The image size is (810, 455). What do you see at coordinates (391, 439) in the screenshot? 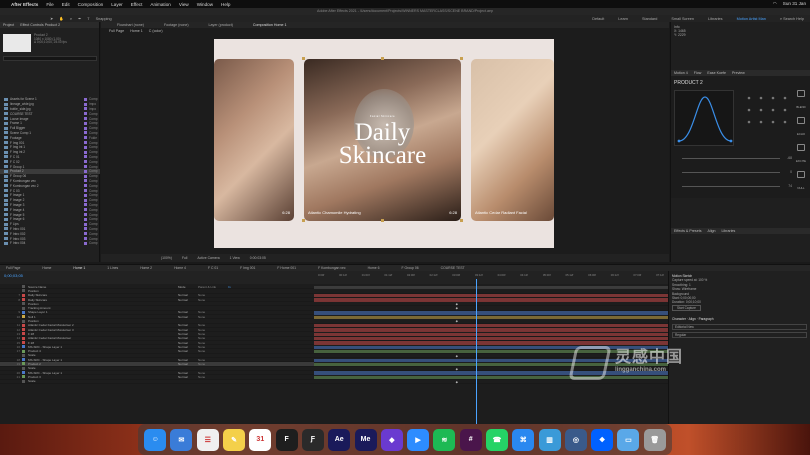
I see `dock-app-affinity-icon: ◆` at bounding box center [391, 439].